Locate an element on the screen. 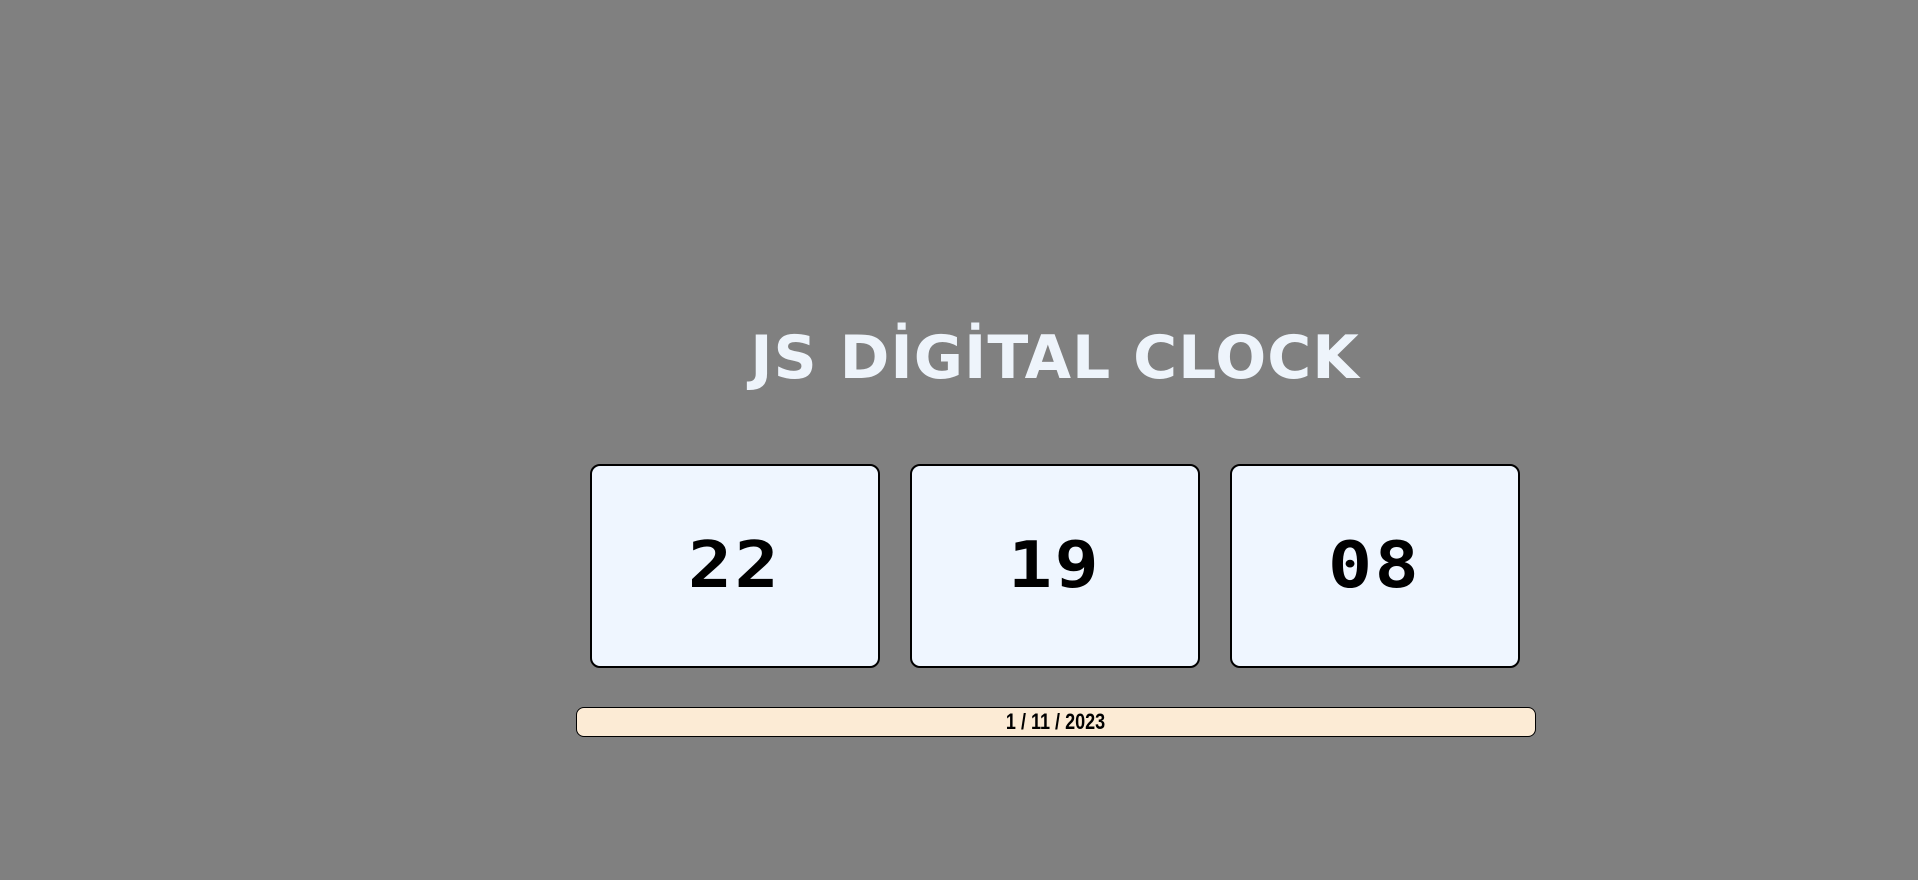  date-value: 1 / 11 / 2023 is located at coordinates (1056, 721).